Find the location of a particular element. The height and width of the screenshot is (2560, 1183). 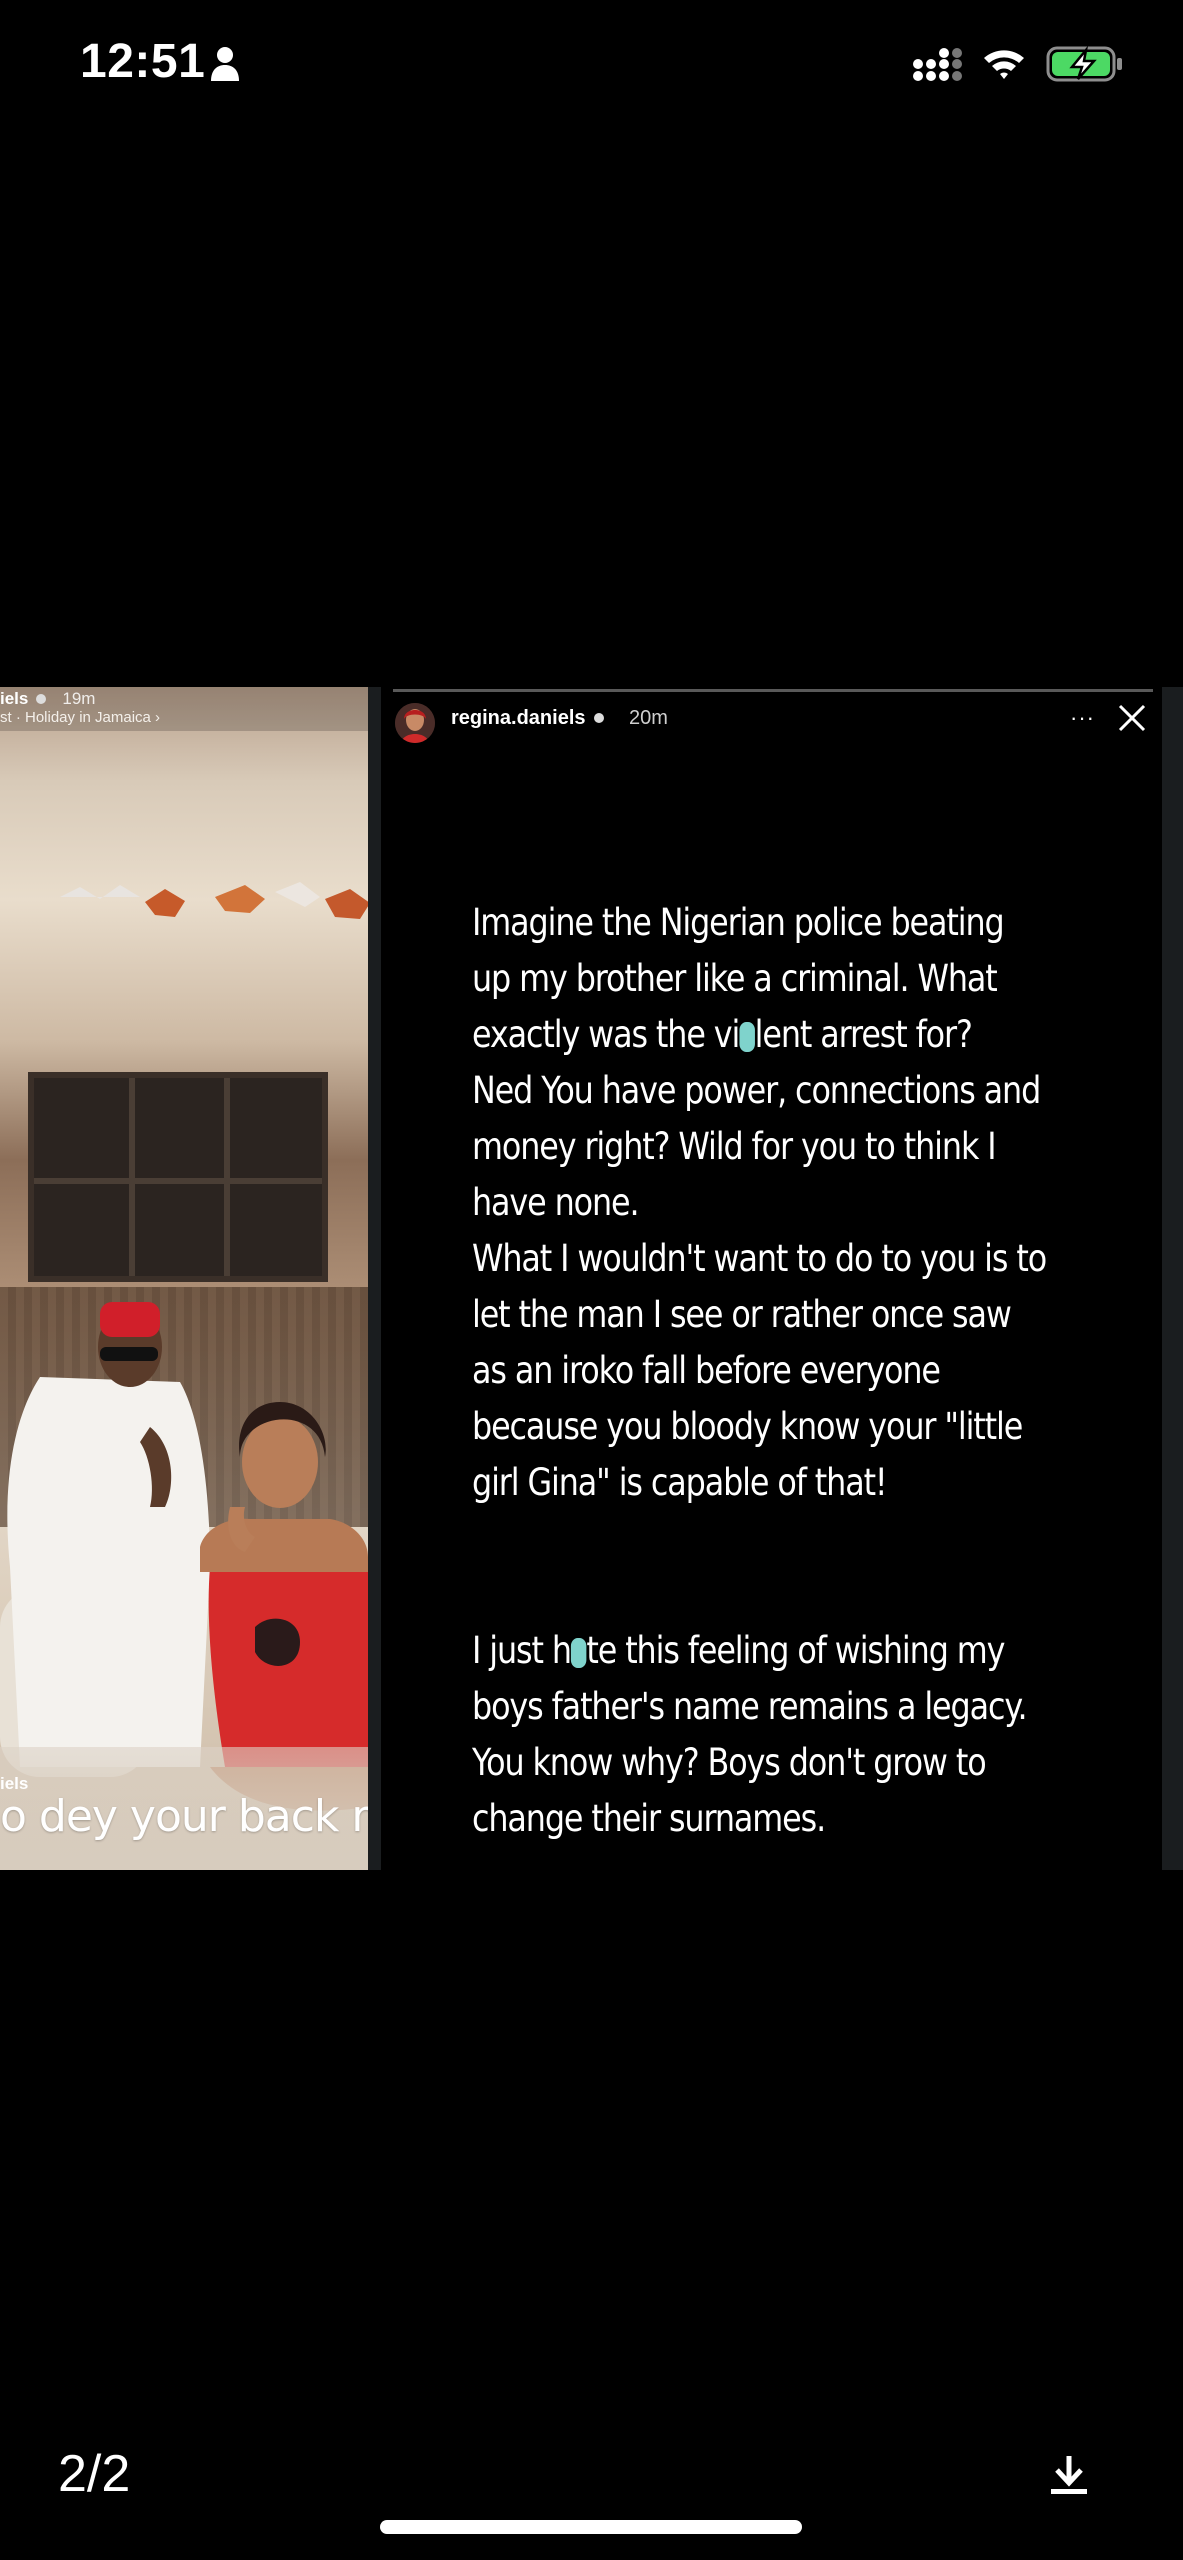

story-line: What I wouldn't want to do to you is to is located at coordinates (759, 1258).